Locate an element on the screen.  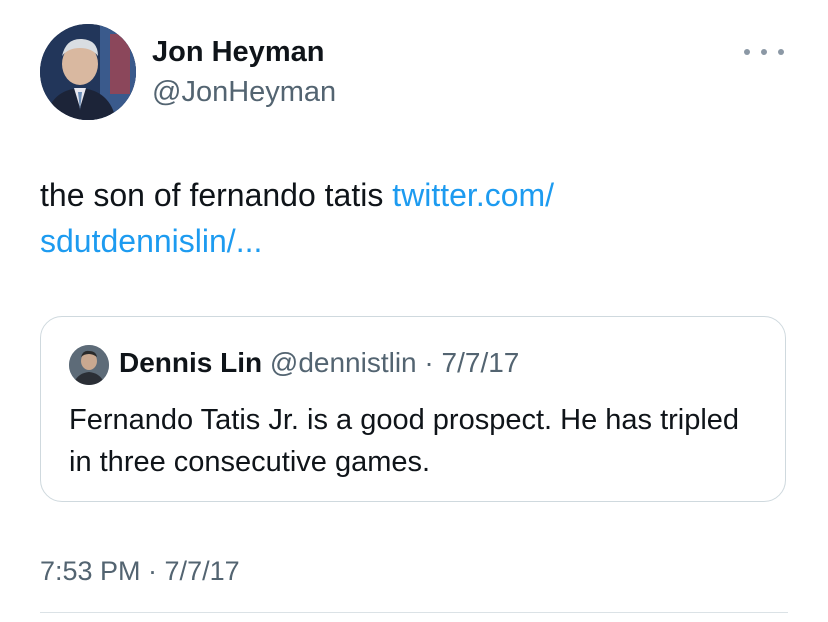
more-options-icon is located at coordinates (764, 52).